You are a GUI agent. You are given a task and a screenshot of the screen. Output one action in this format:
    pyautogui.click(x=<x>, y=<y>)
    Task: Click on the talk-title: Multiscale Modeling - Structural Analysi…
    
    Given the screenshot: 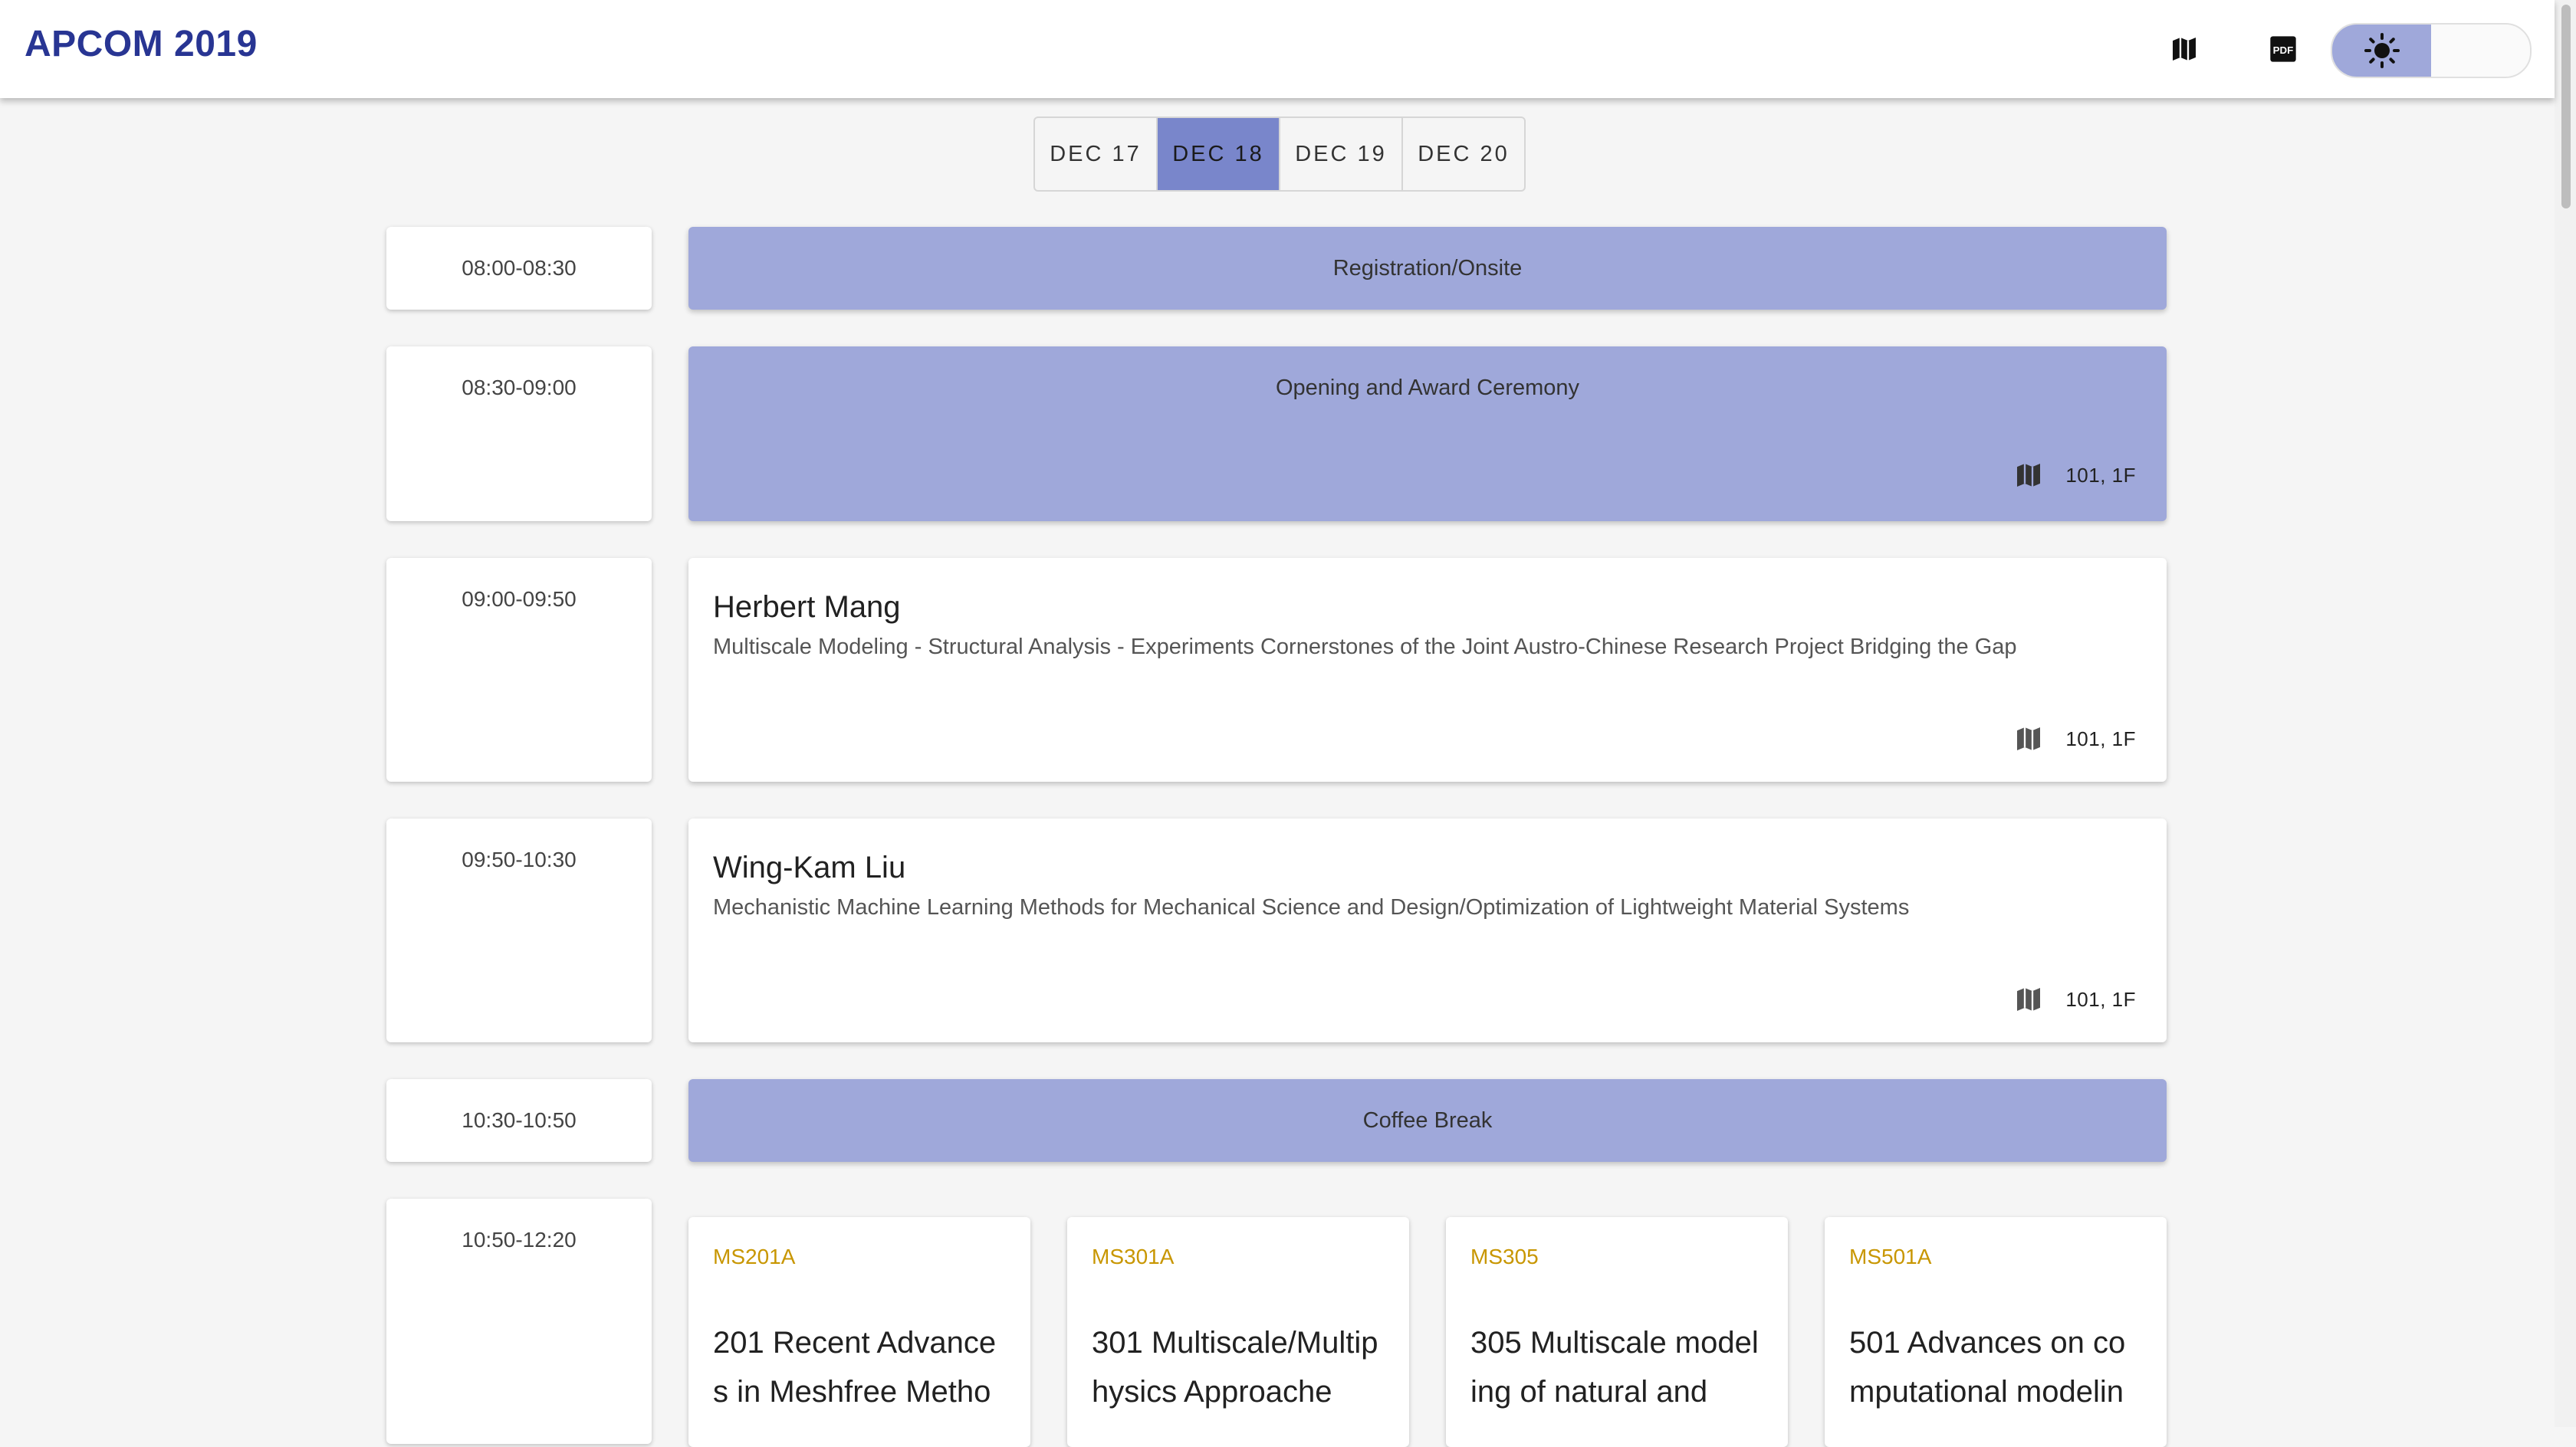 What is the action you would take?
    pyautogui.click(x=1365, y=647)
    